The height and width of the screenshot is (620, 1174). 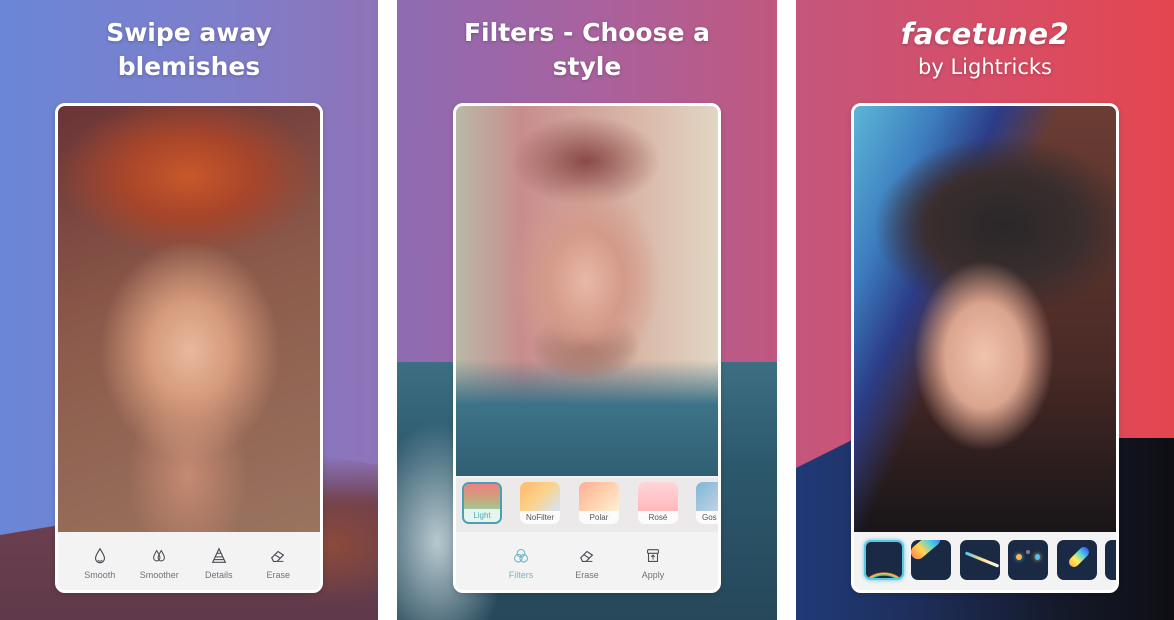 I want to click on filter-rose: Rosé, so click(x=658, y=503).